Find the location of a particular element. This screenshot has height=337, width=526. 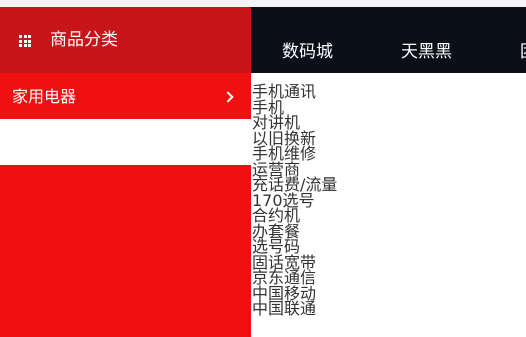

top-strip is located at coordinates (263, 3).